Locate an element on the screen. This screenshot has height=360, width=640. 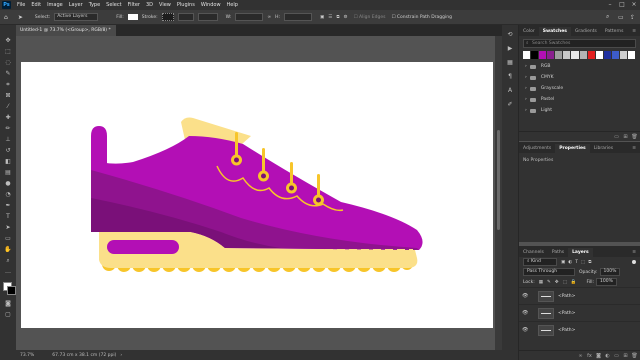
swatch-folder-rgb: › RGB is located at coordinates (579, 66).